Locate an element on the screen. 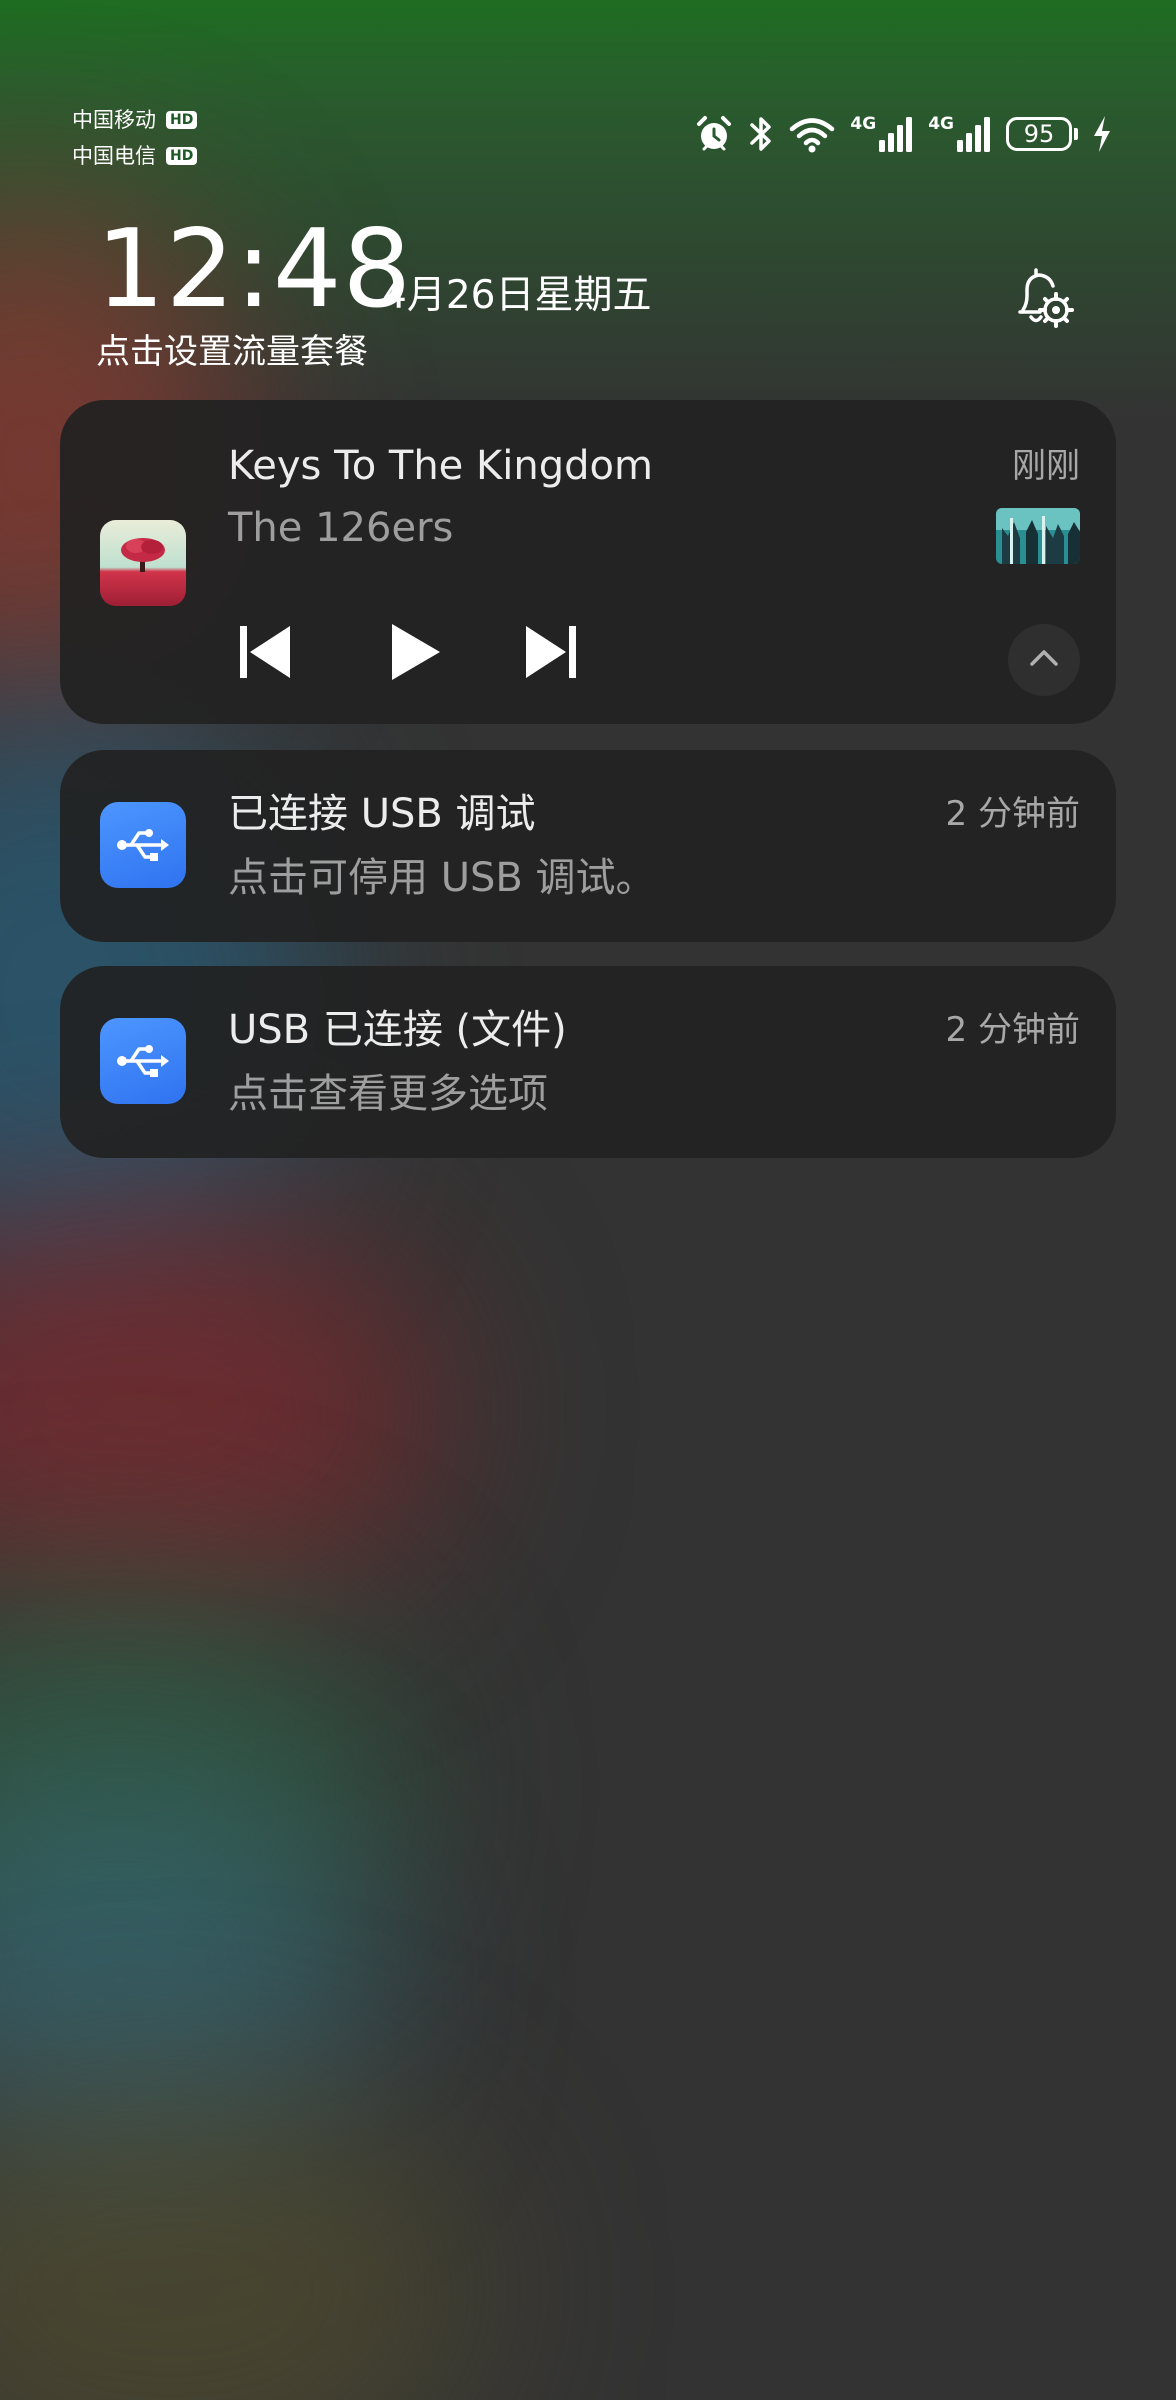  notification-body: 点击可停用 USB 调试。 is located at coordinates (442, 878).